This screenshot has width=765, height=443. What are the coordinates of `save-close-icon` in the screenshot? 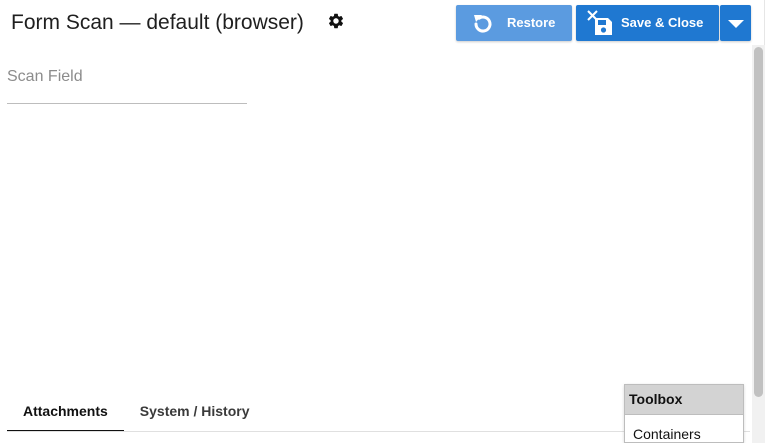 It's located at (599, 22).